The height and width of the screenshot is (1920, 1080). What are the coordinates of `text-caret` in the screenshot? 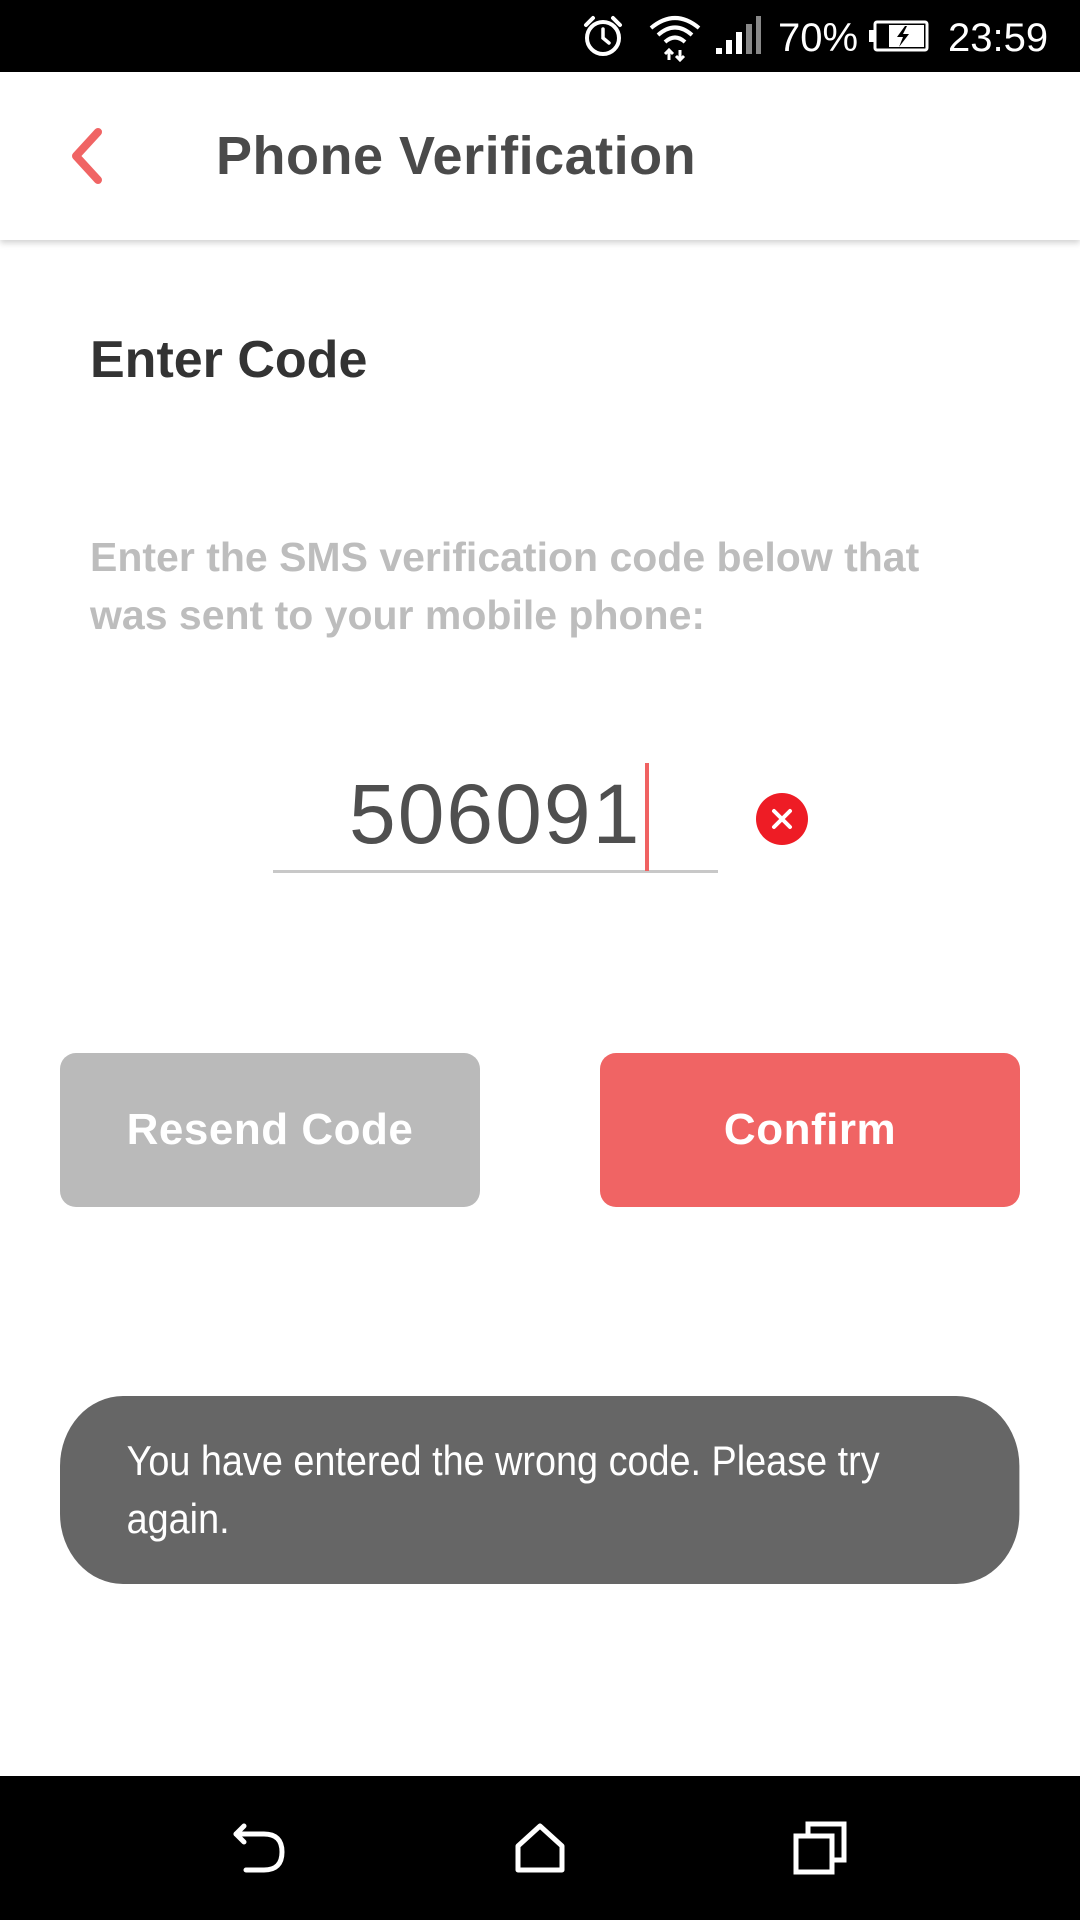 It's located at (647, 817).